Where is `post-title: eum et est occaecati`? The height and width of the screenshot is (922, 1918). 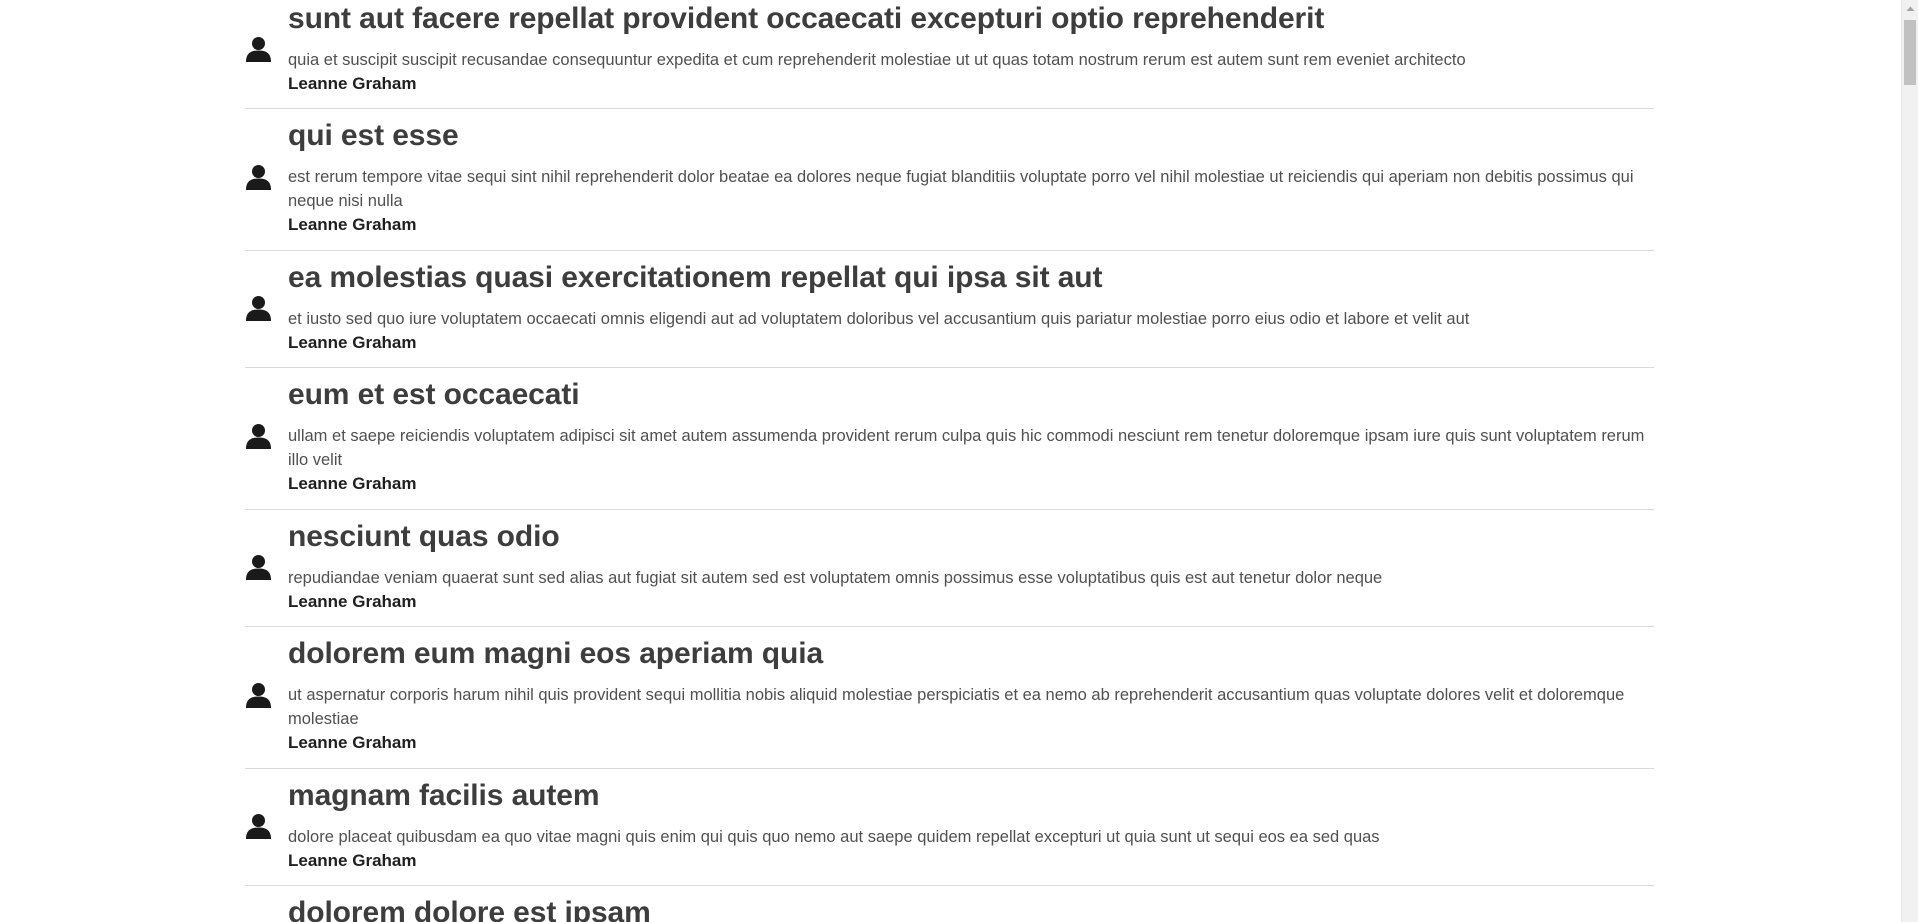 post-title: eum et est occaecati is located at coordinates (971, 391).